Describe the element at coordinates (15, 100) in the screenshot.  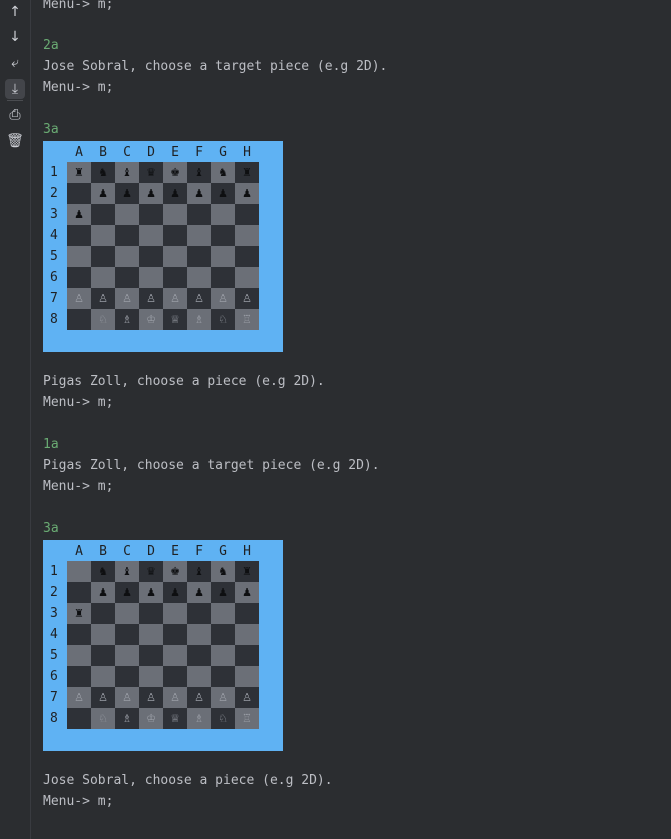
I see `toolbar-separator` at that location.